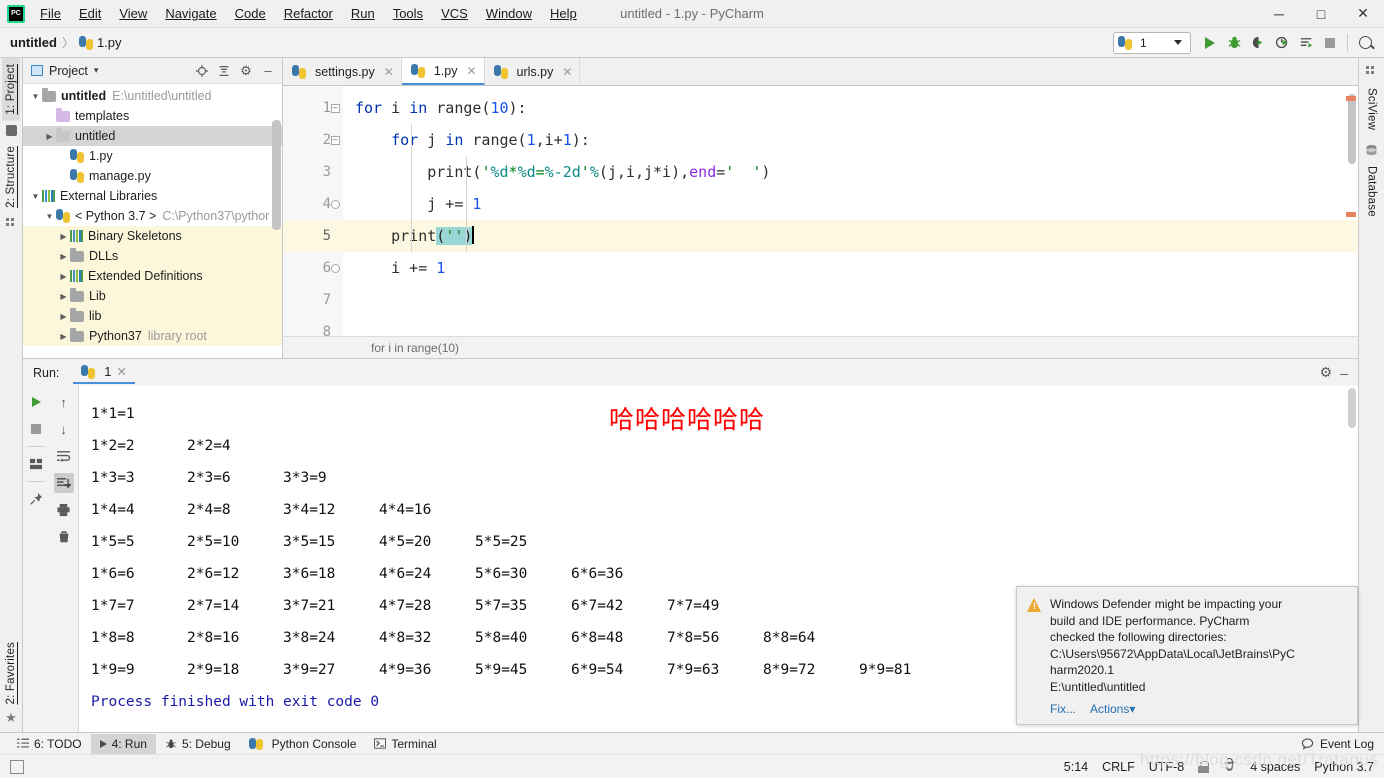  Describe the element at coordinates (454, 13) in the screenshot. I see `menu-vcs: VCS` at that location.